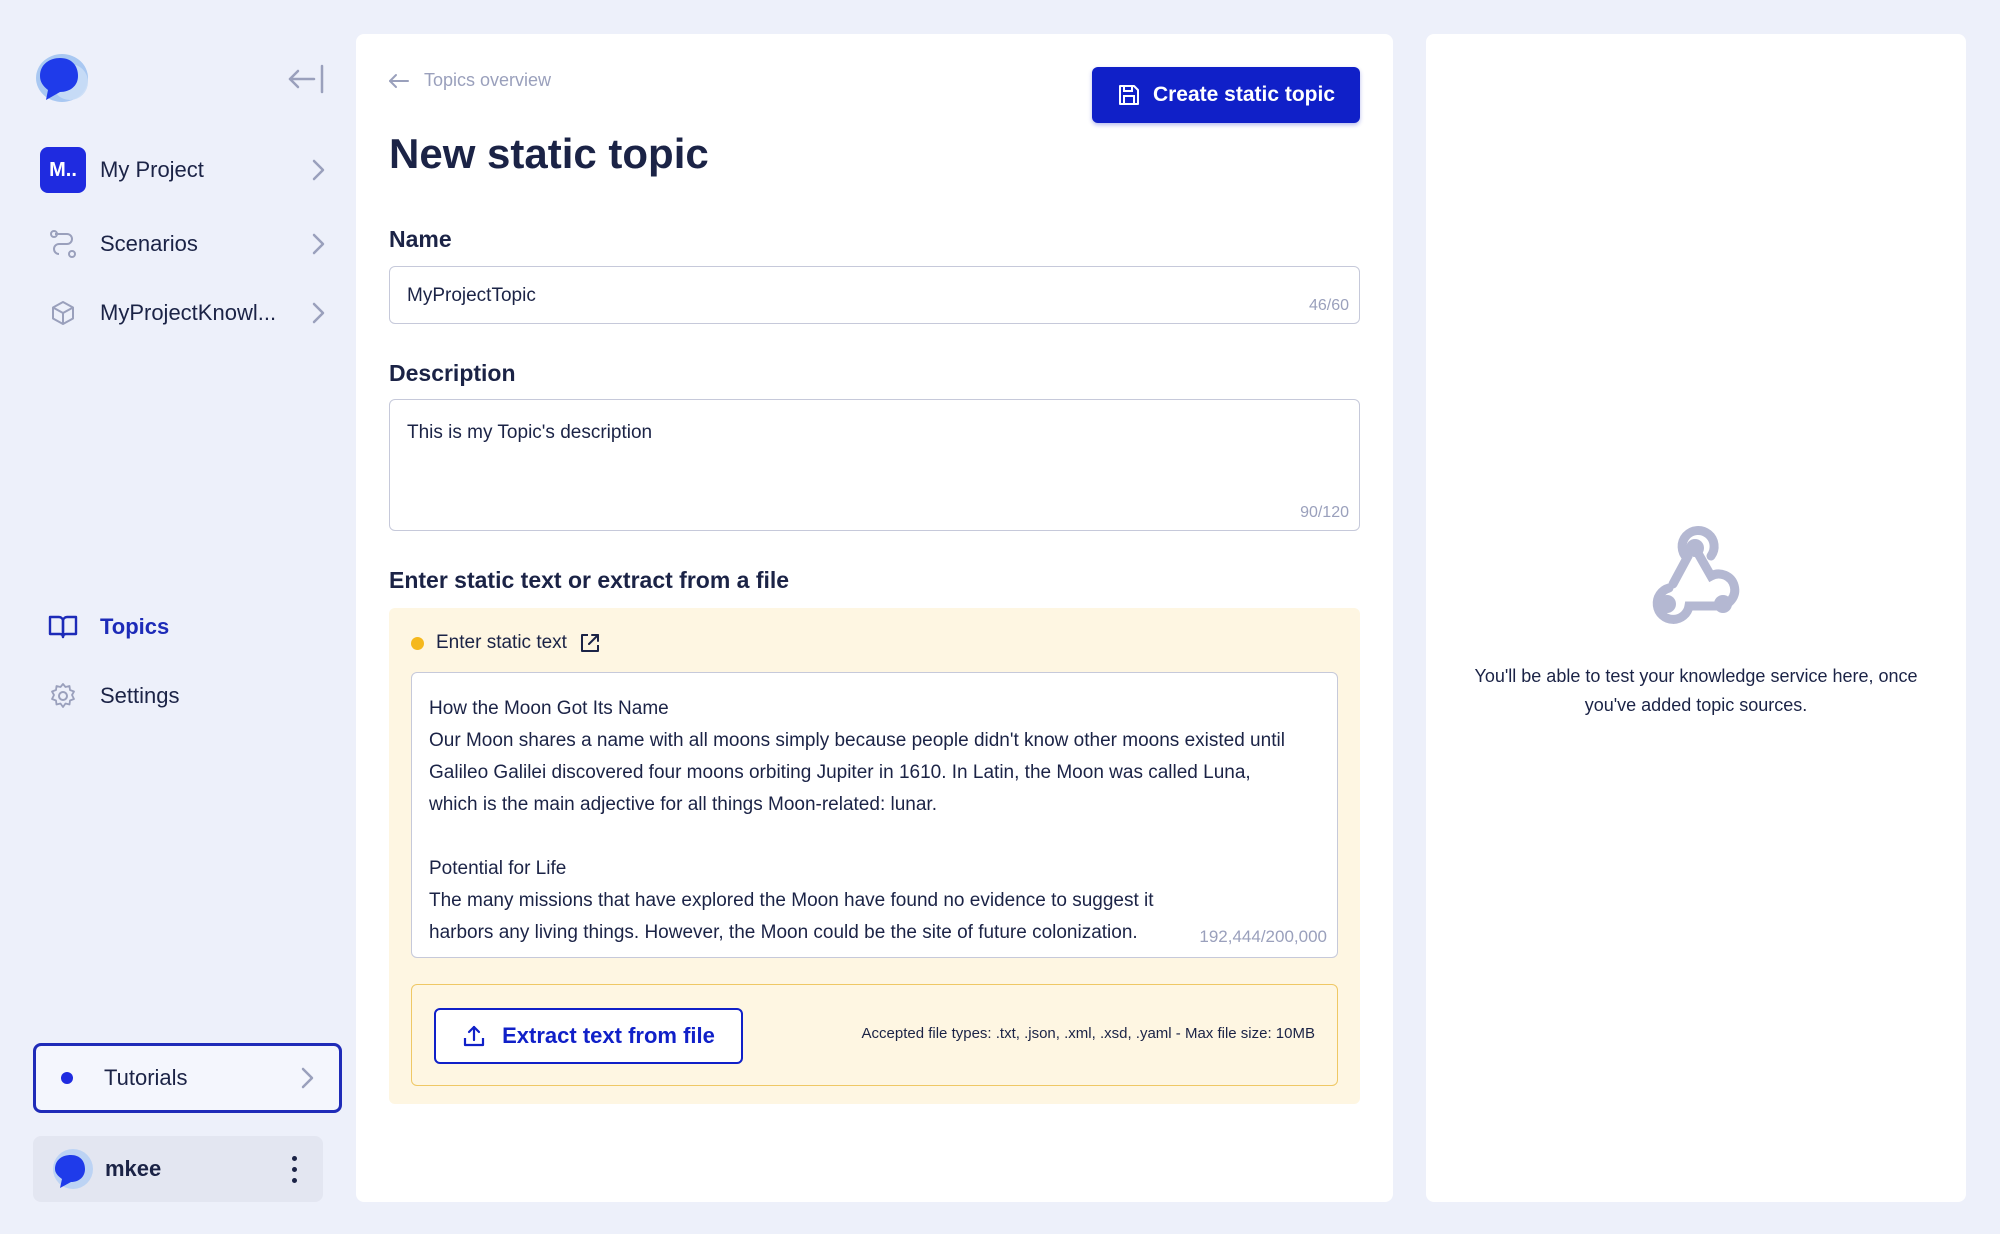  What do you see at coordinates (1244, 94) in the screenshot?
I see `create-button-label: Create static topic` at bounding box center [1244, 94].